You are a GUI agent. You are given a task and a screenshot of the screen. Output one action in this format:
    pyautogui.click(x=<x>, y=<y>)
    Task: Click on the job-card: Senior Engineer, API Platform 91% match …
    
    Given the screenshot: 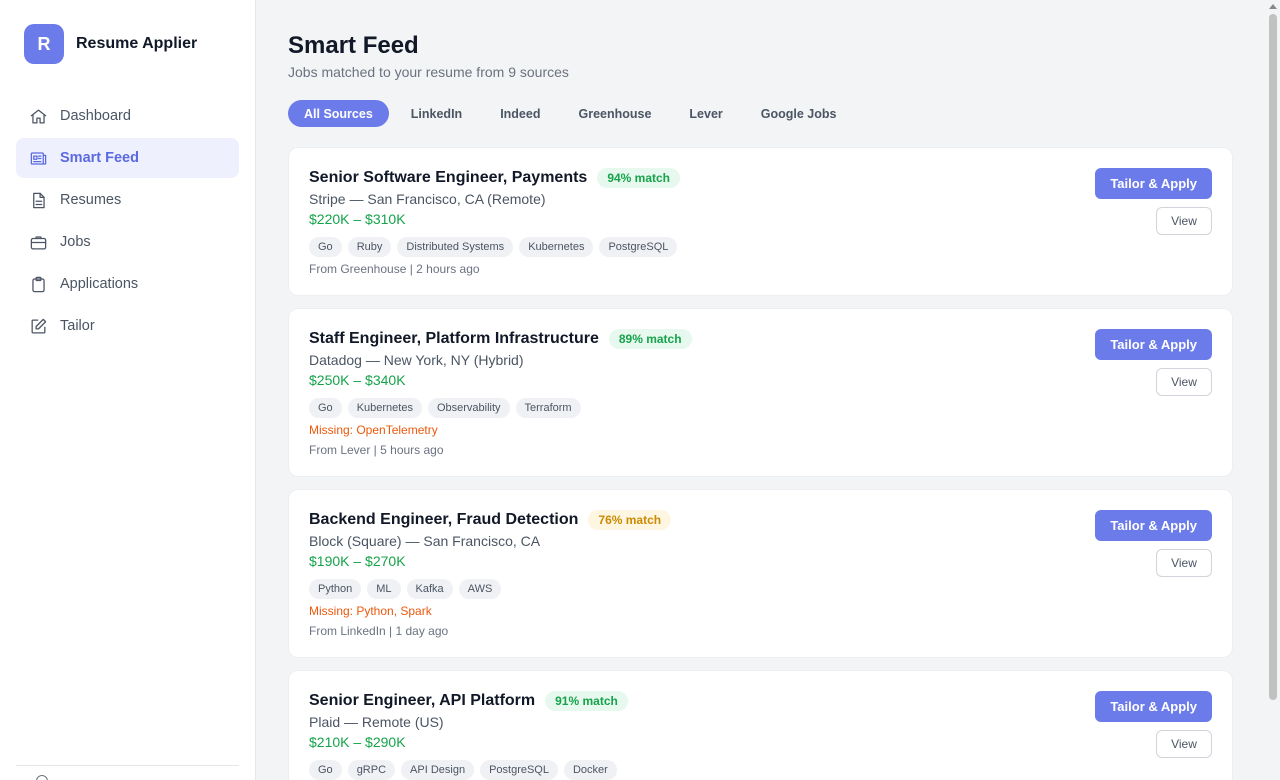 What is the action you would take?
    pyautogui.click(x=760, y=725)
    